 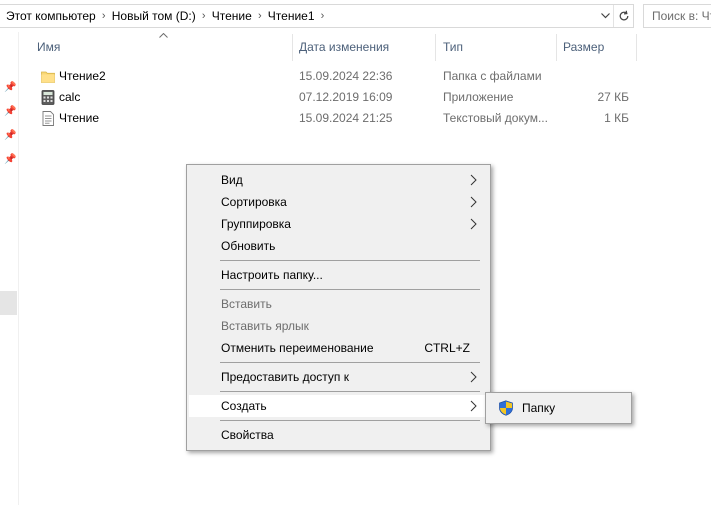 What do you see at coordinates (478, 97) in the screenshot?
I see `file-type: Приложение` at bounding box center [478, 97].